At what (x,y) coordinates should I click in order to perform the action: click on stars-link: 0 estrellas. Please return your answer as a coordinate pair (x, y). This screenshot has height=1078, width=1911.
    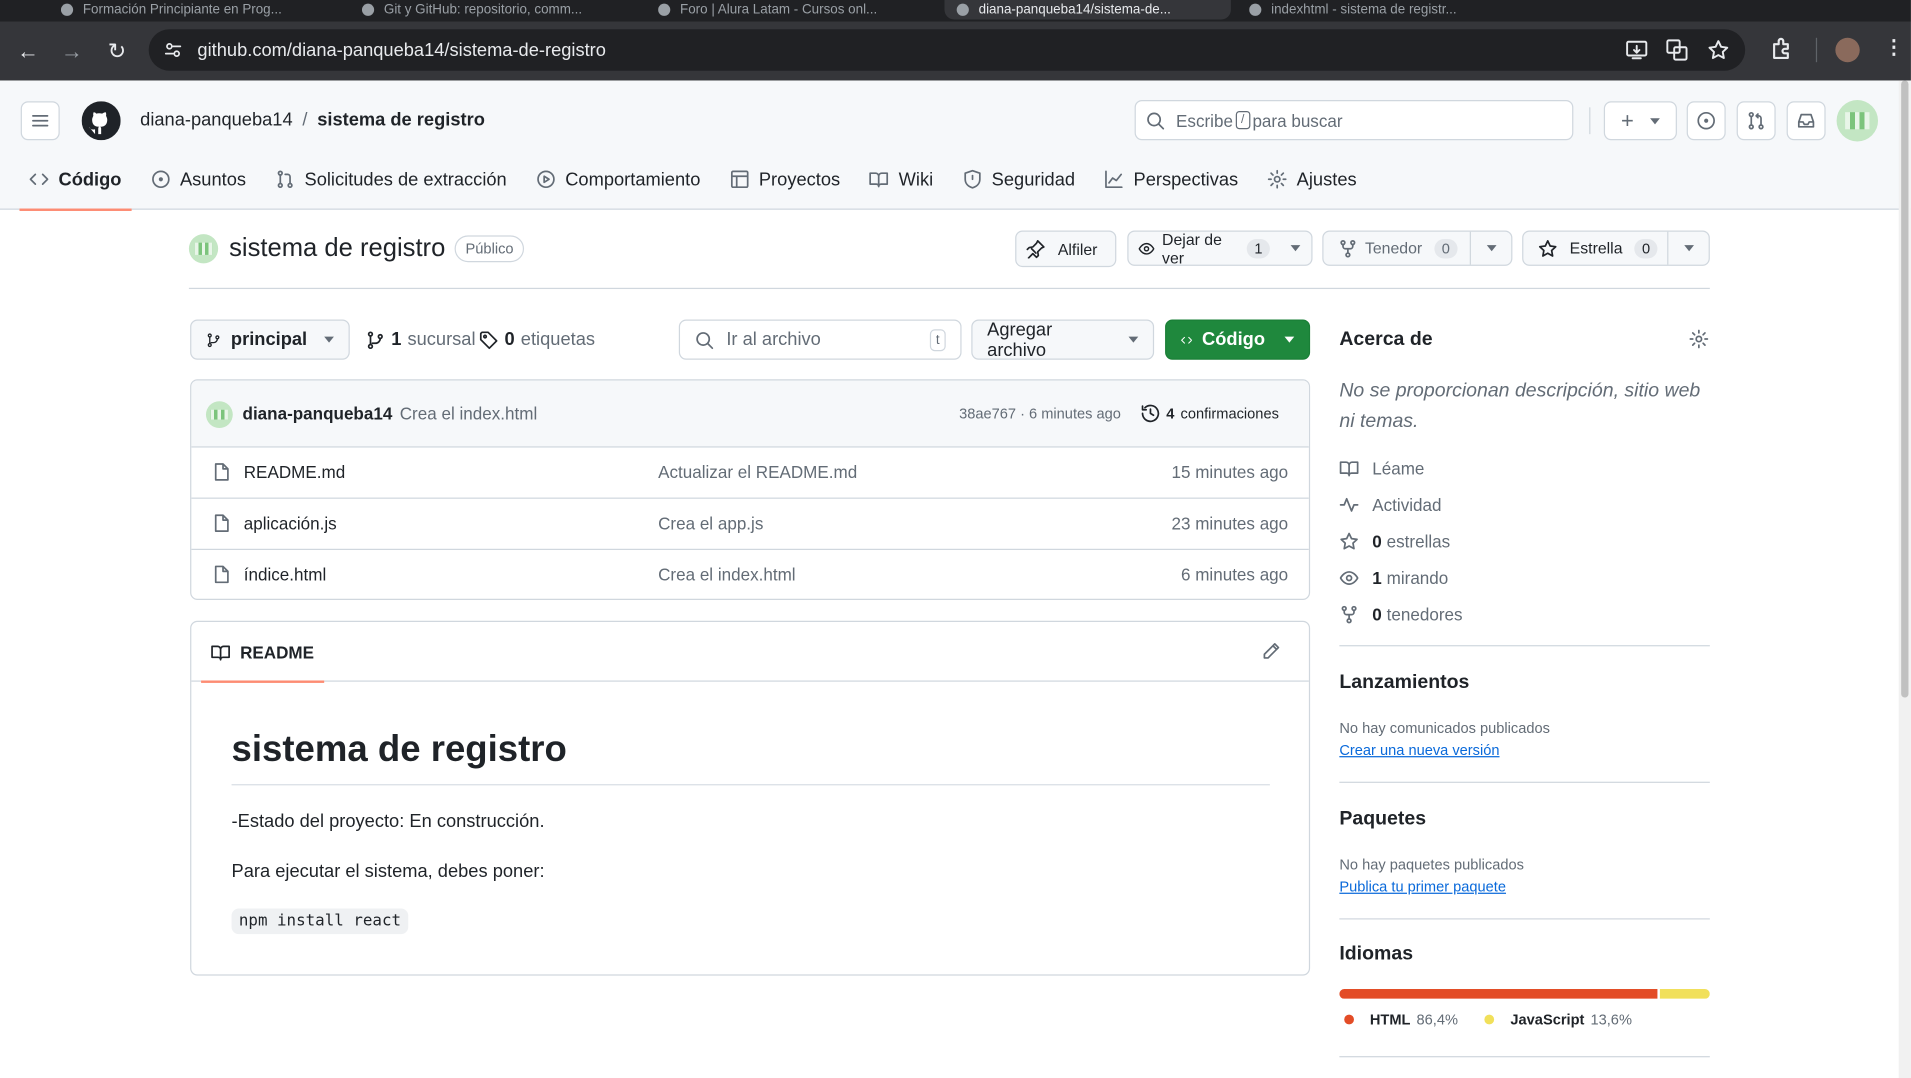
    Looking at the image, I should click on (1400, 541).